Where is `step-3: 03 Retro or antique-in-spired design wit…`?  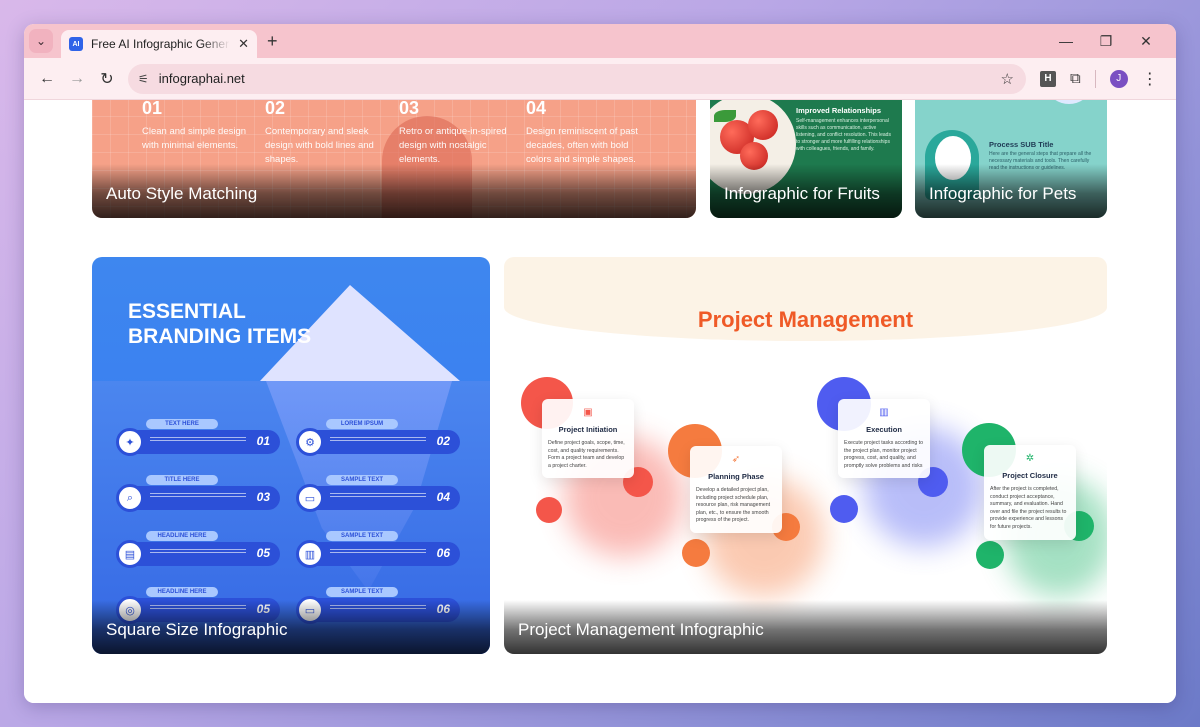
step-3: 03 Retro or antique-in-spired design wit… is located at coordinates (459, 133).